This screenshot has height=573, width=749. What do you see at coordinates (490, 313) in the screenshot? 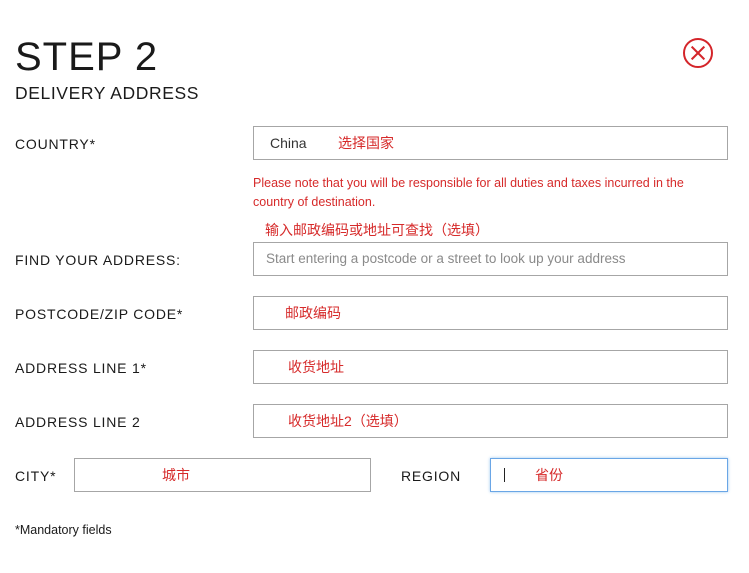
I see `postcode-input: 邮政编码` at bounding box center [490, 313].